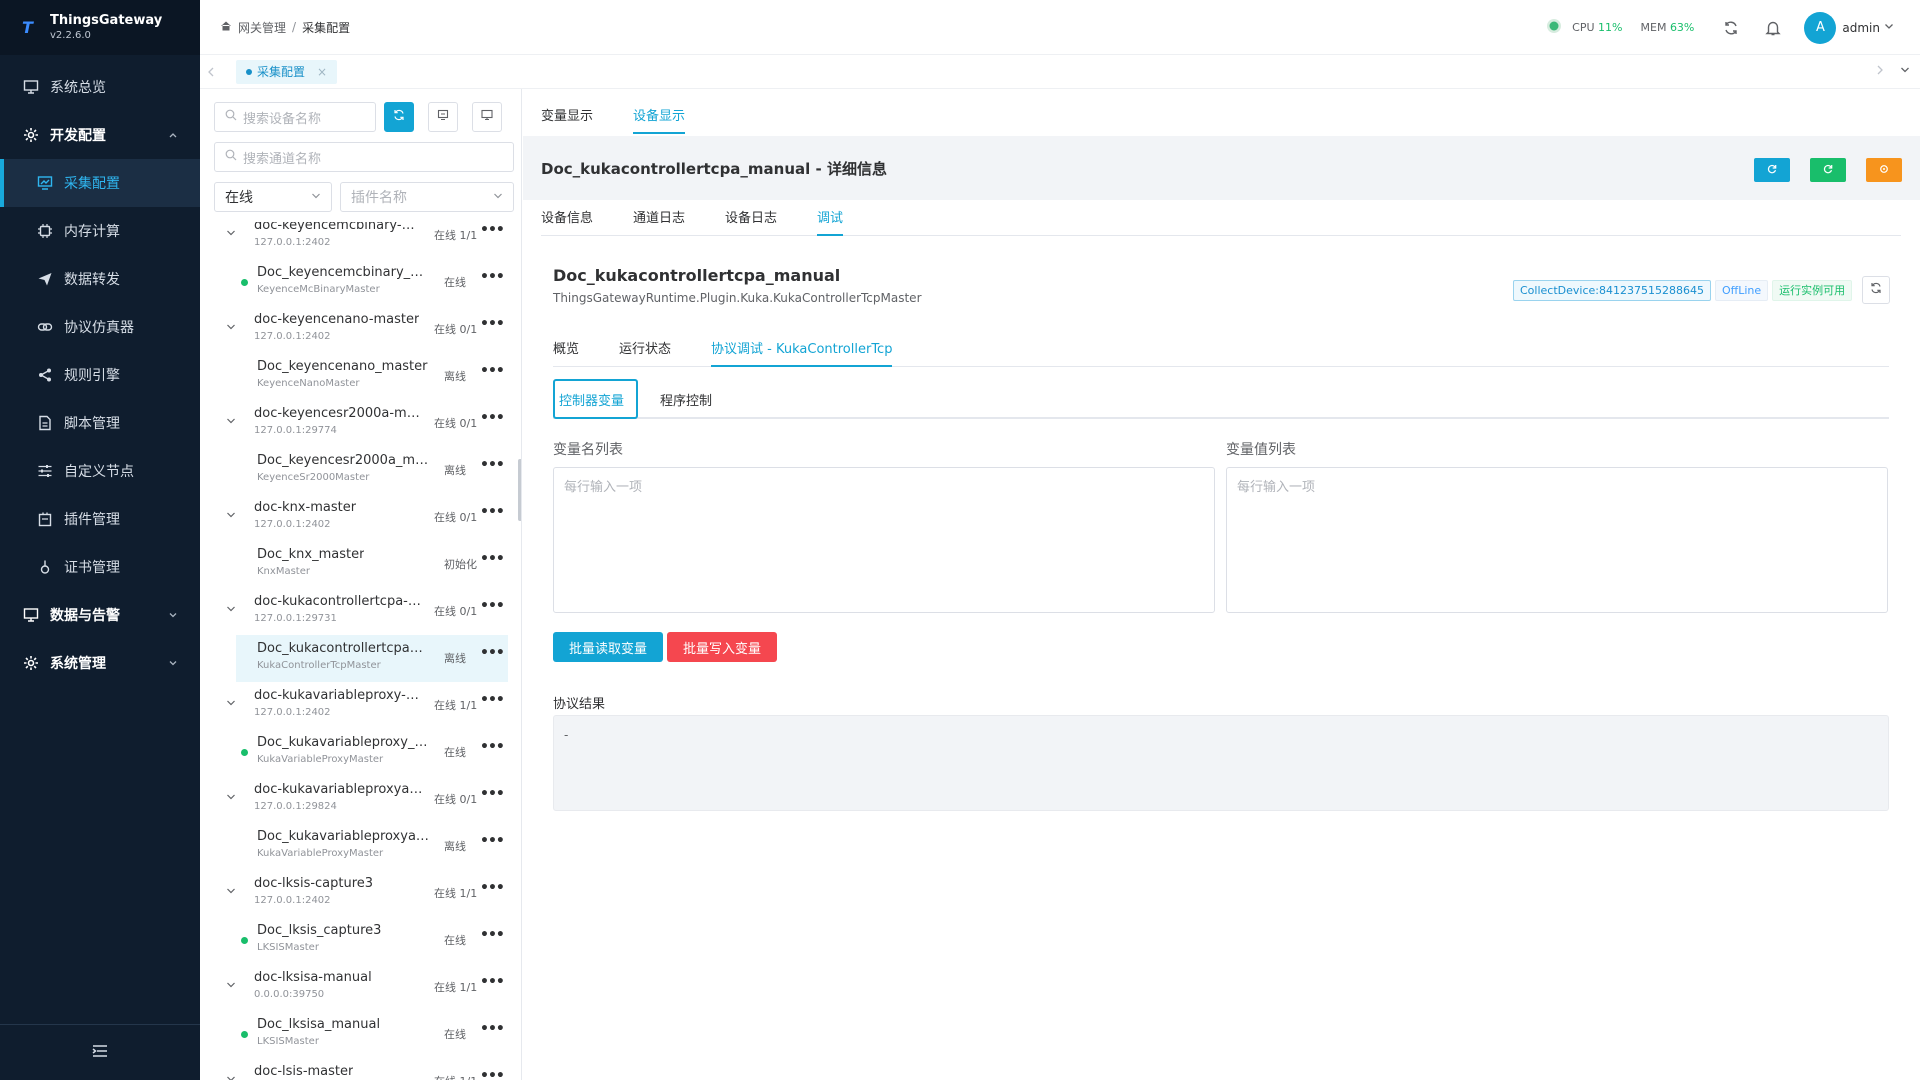 Image resolution: width=1920 pixels, height=1080 pixels. What do you see at coordinates (100, 279) in the screenshot?
I see `sidebar-item-data-forward: 数据转发` at bounding box center [100, 279].